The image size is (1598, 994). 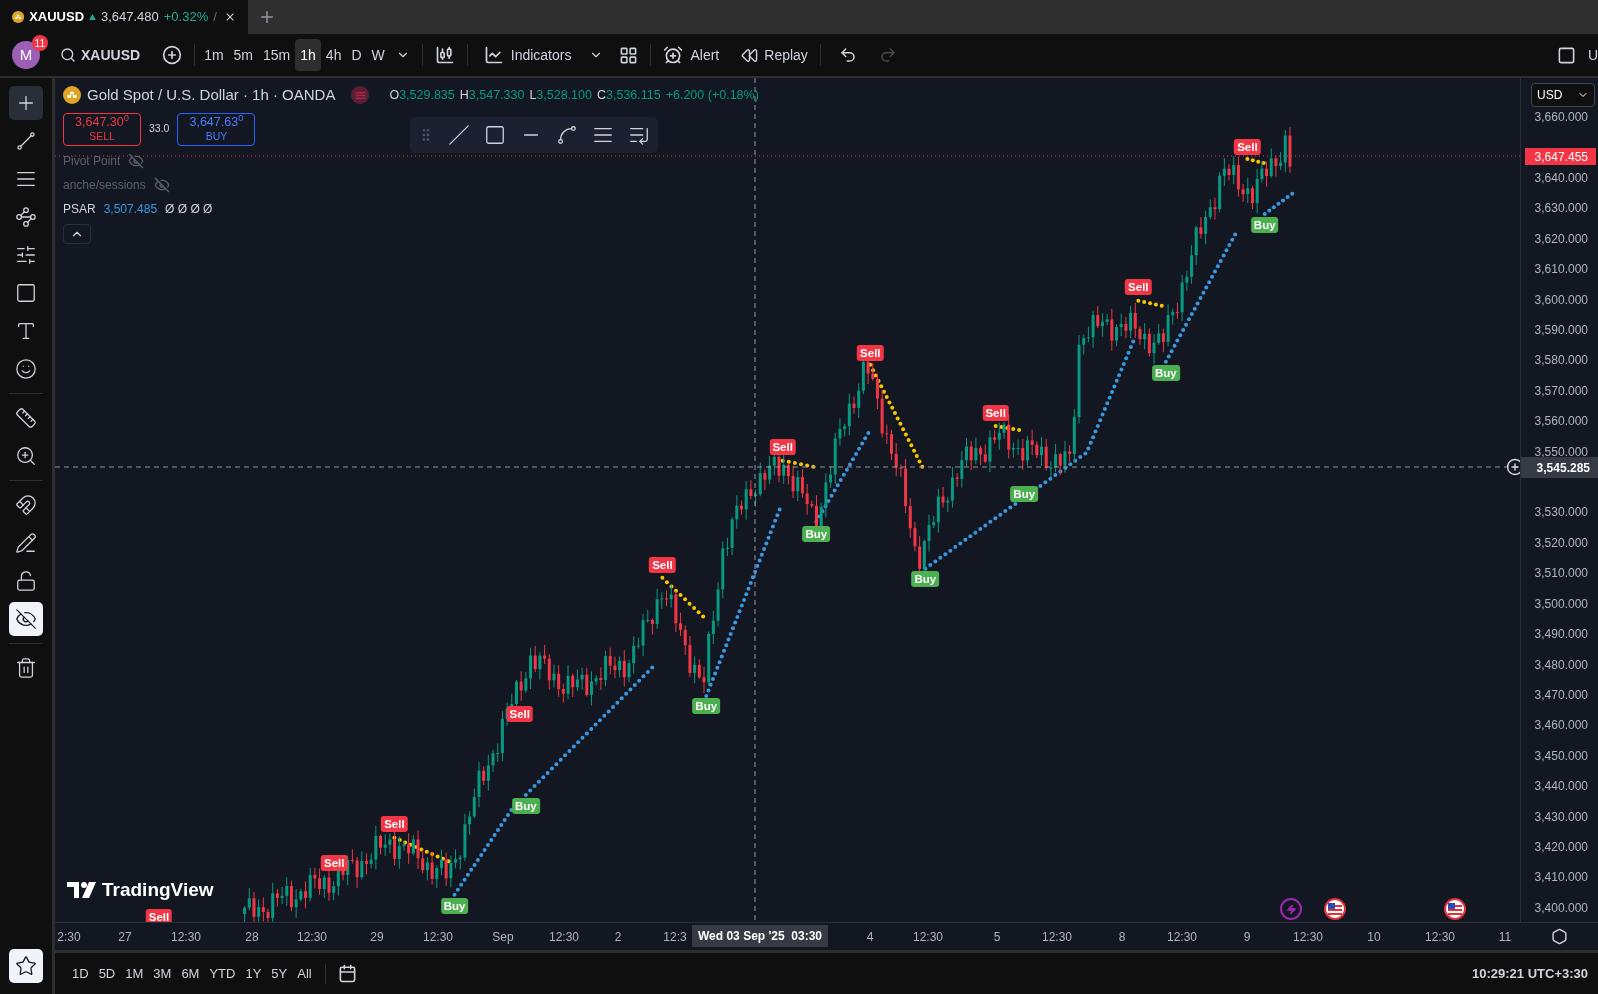 I want to click on interval-button: W, so click(x=378, y=55).